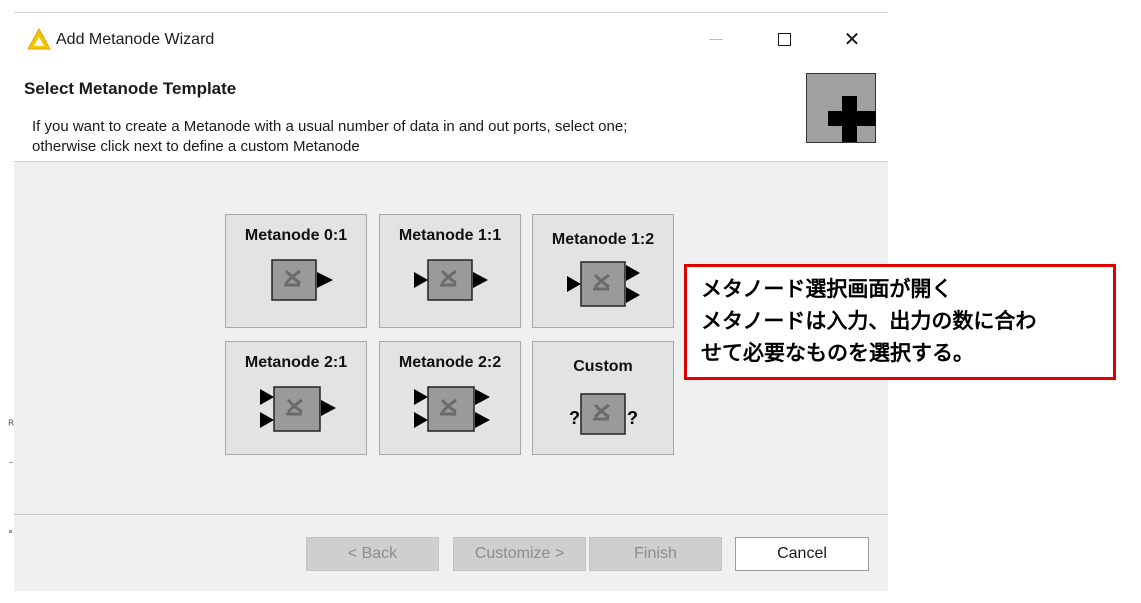  Describe the element at coordinates (632, 418) in the screenshot. I see `custom-output-mark: ?` at that location.